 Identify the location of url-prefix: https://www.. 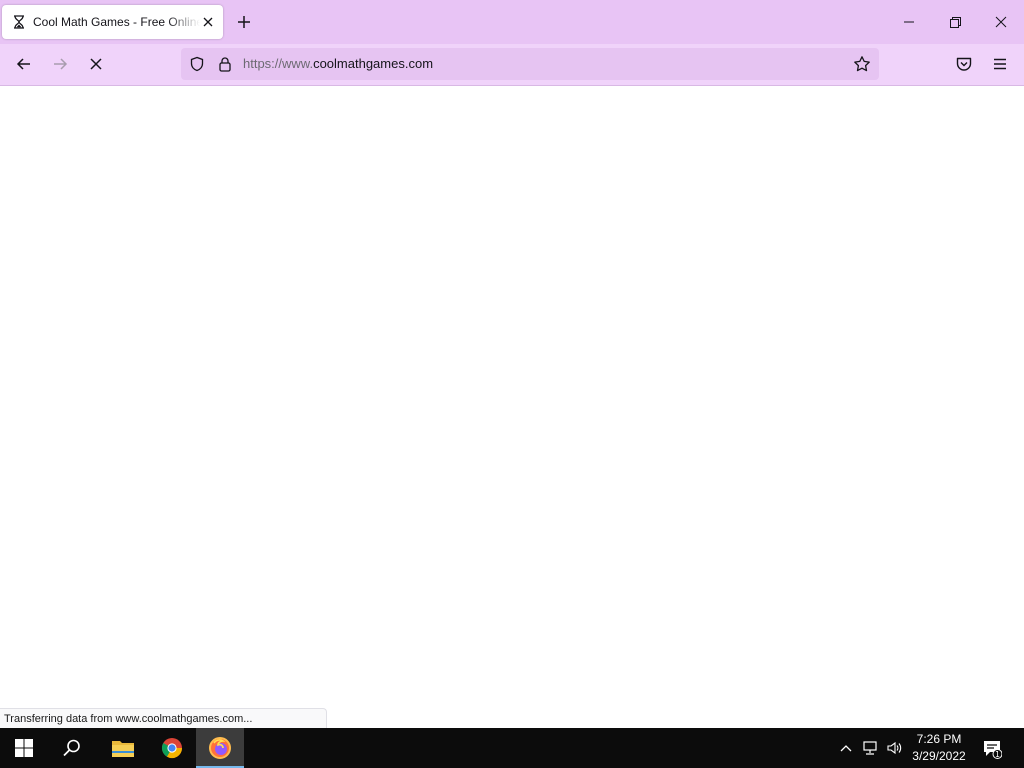
(278, 63).